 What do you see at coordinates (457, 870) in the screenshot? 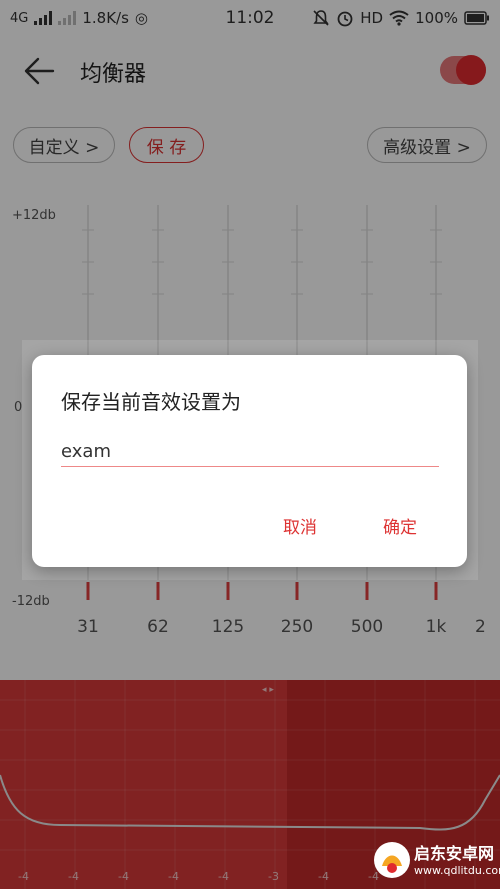
I see `watermark-url: www.qdlitdu.com` at bounding box center [457, 870].